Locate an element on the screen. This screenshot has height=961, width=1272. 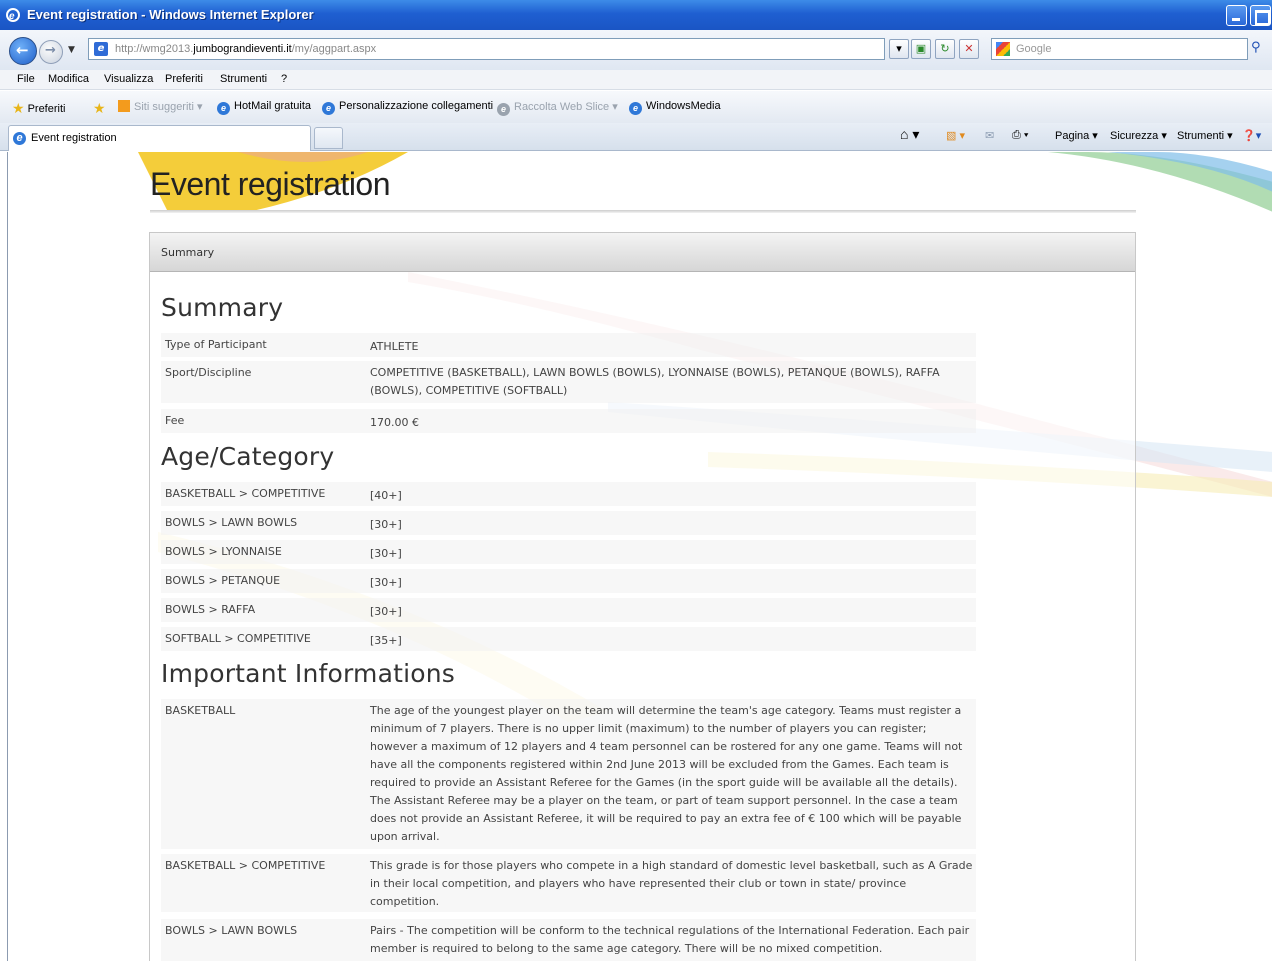
new-tab-button is located at coordinates (328, 138).